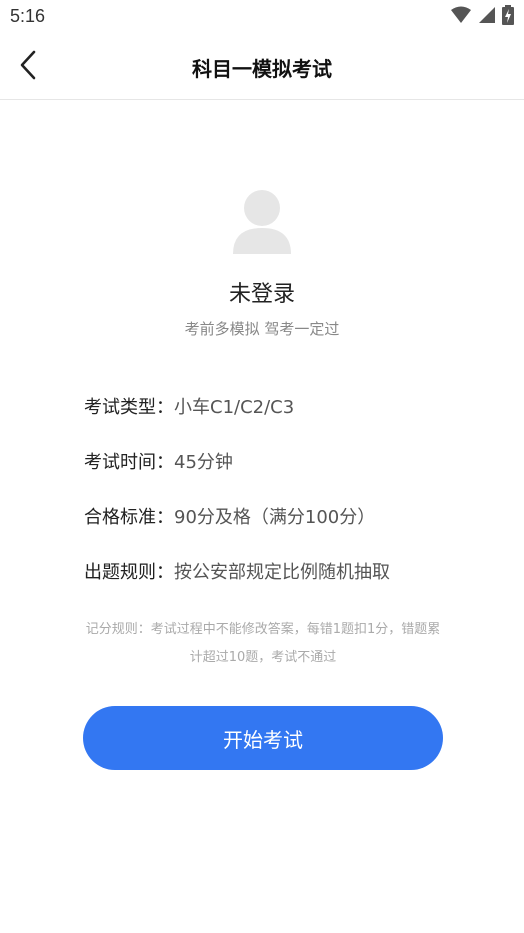  I want to click on exam-info-row-standard: 合格标准： 90分及格（满分100分）, so click(294, 529).